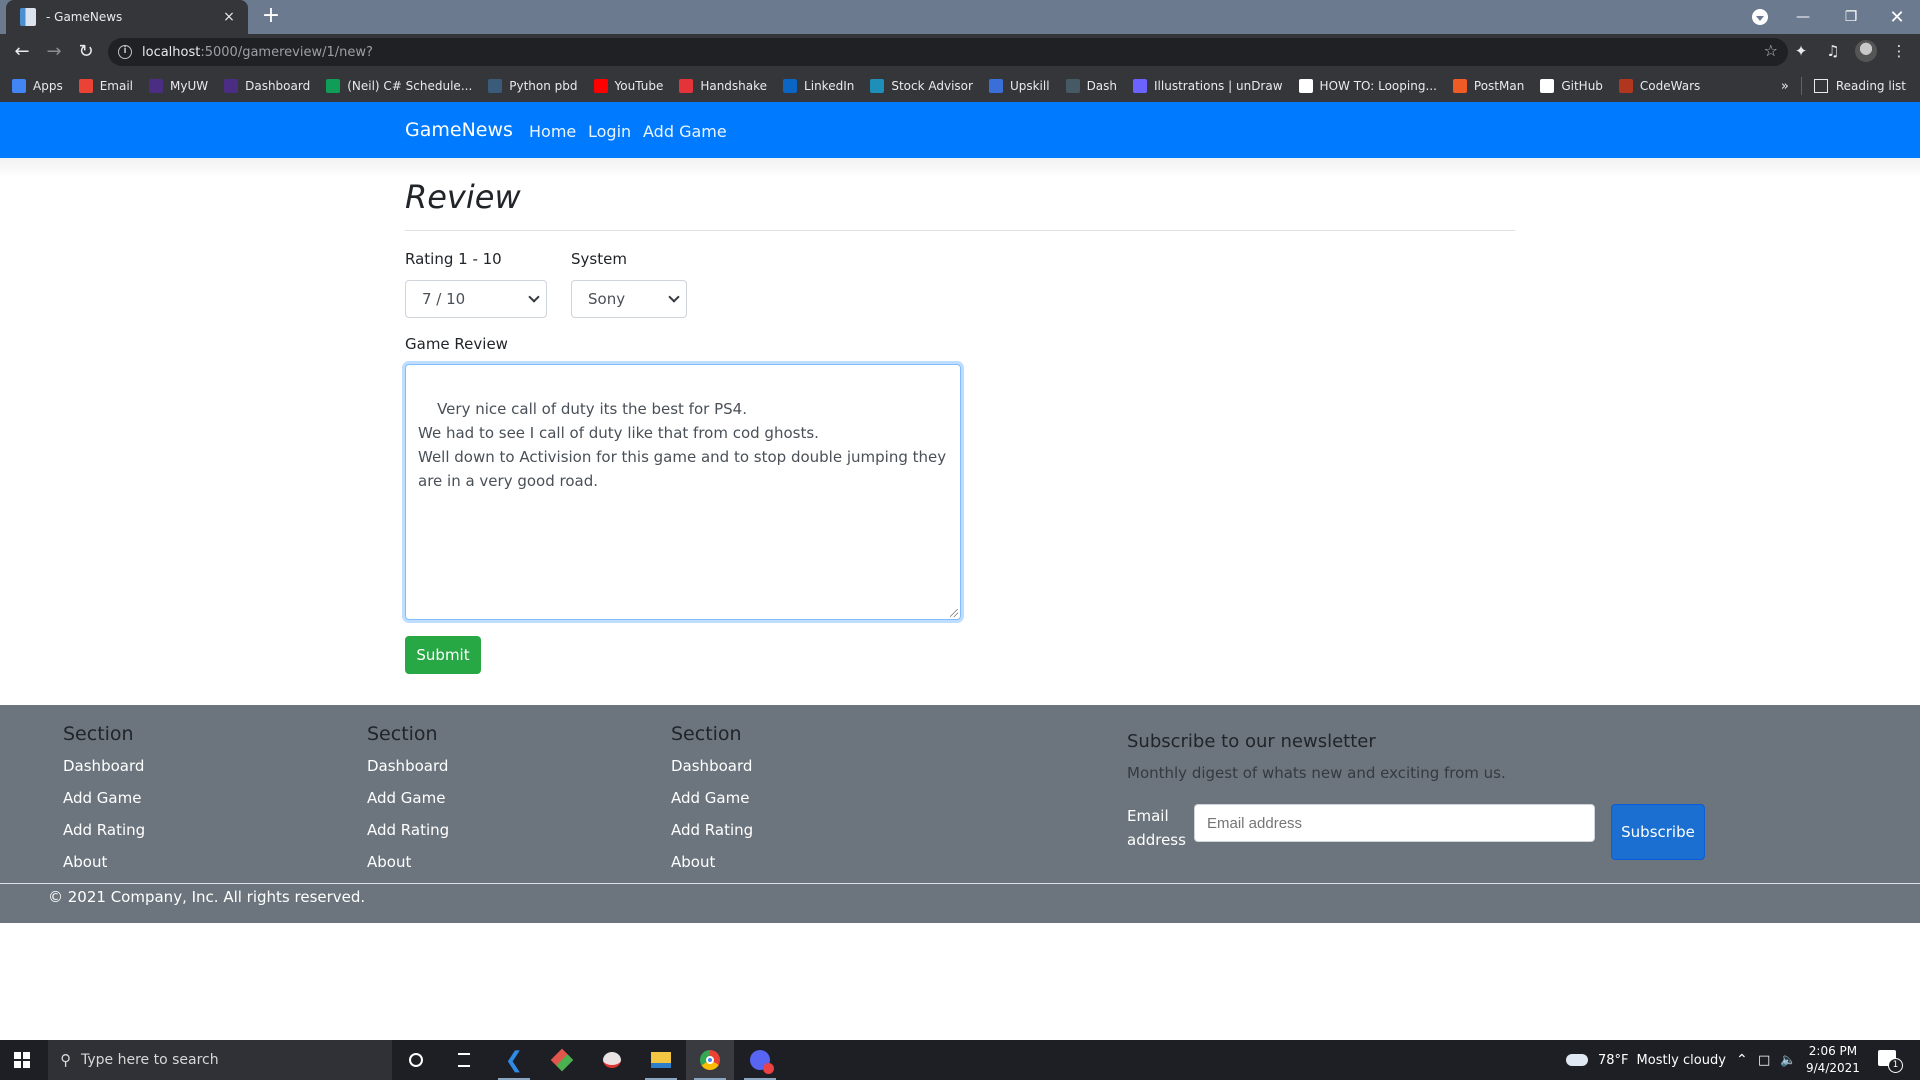  Describe the element at coordinates (609, 131) in the screenshot. I see `nav-link-login: Login` at that location.